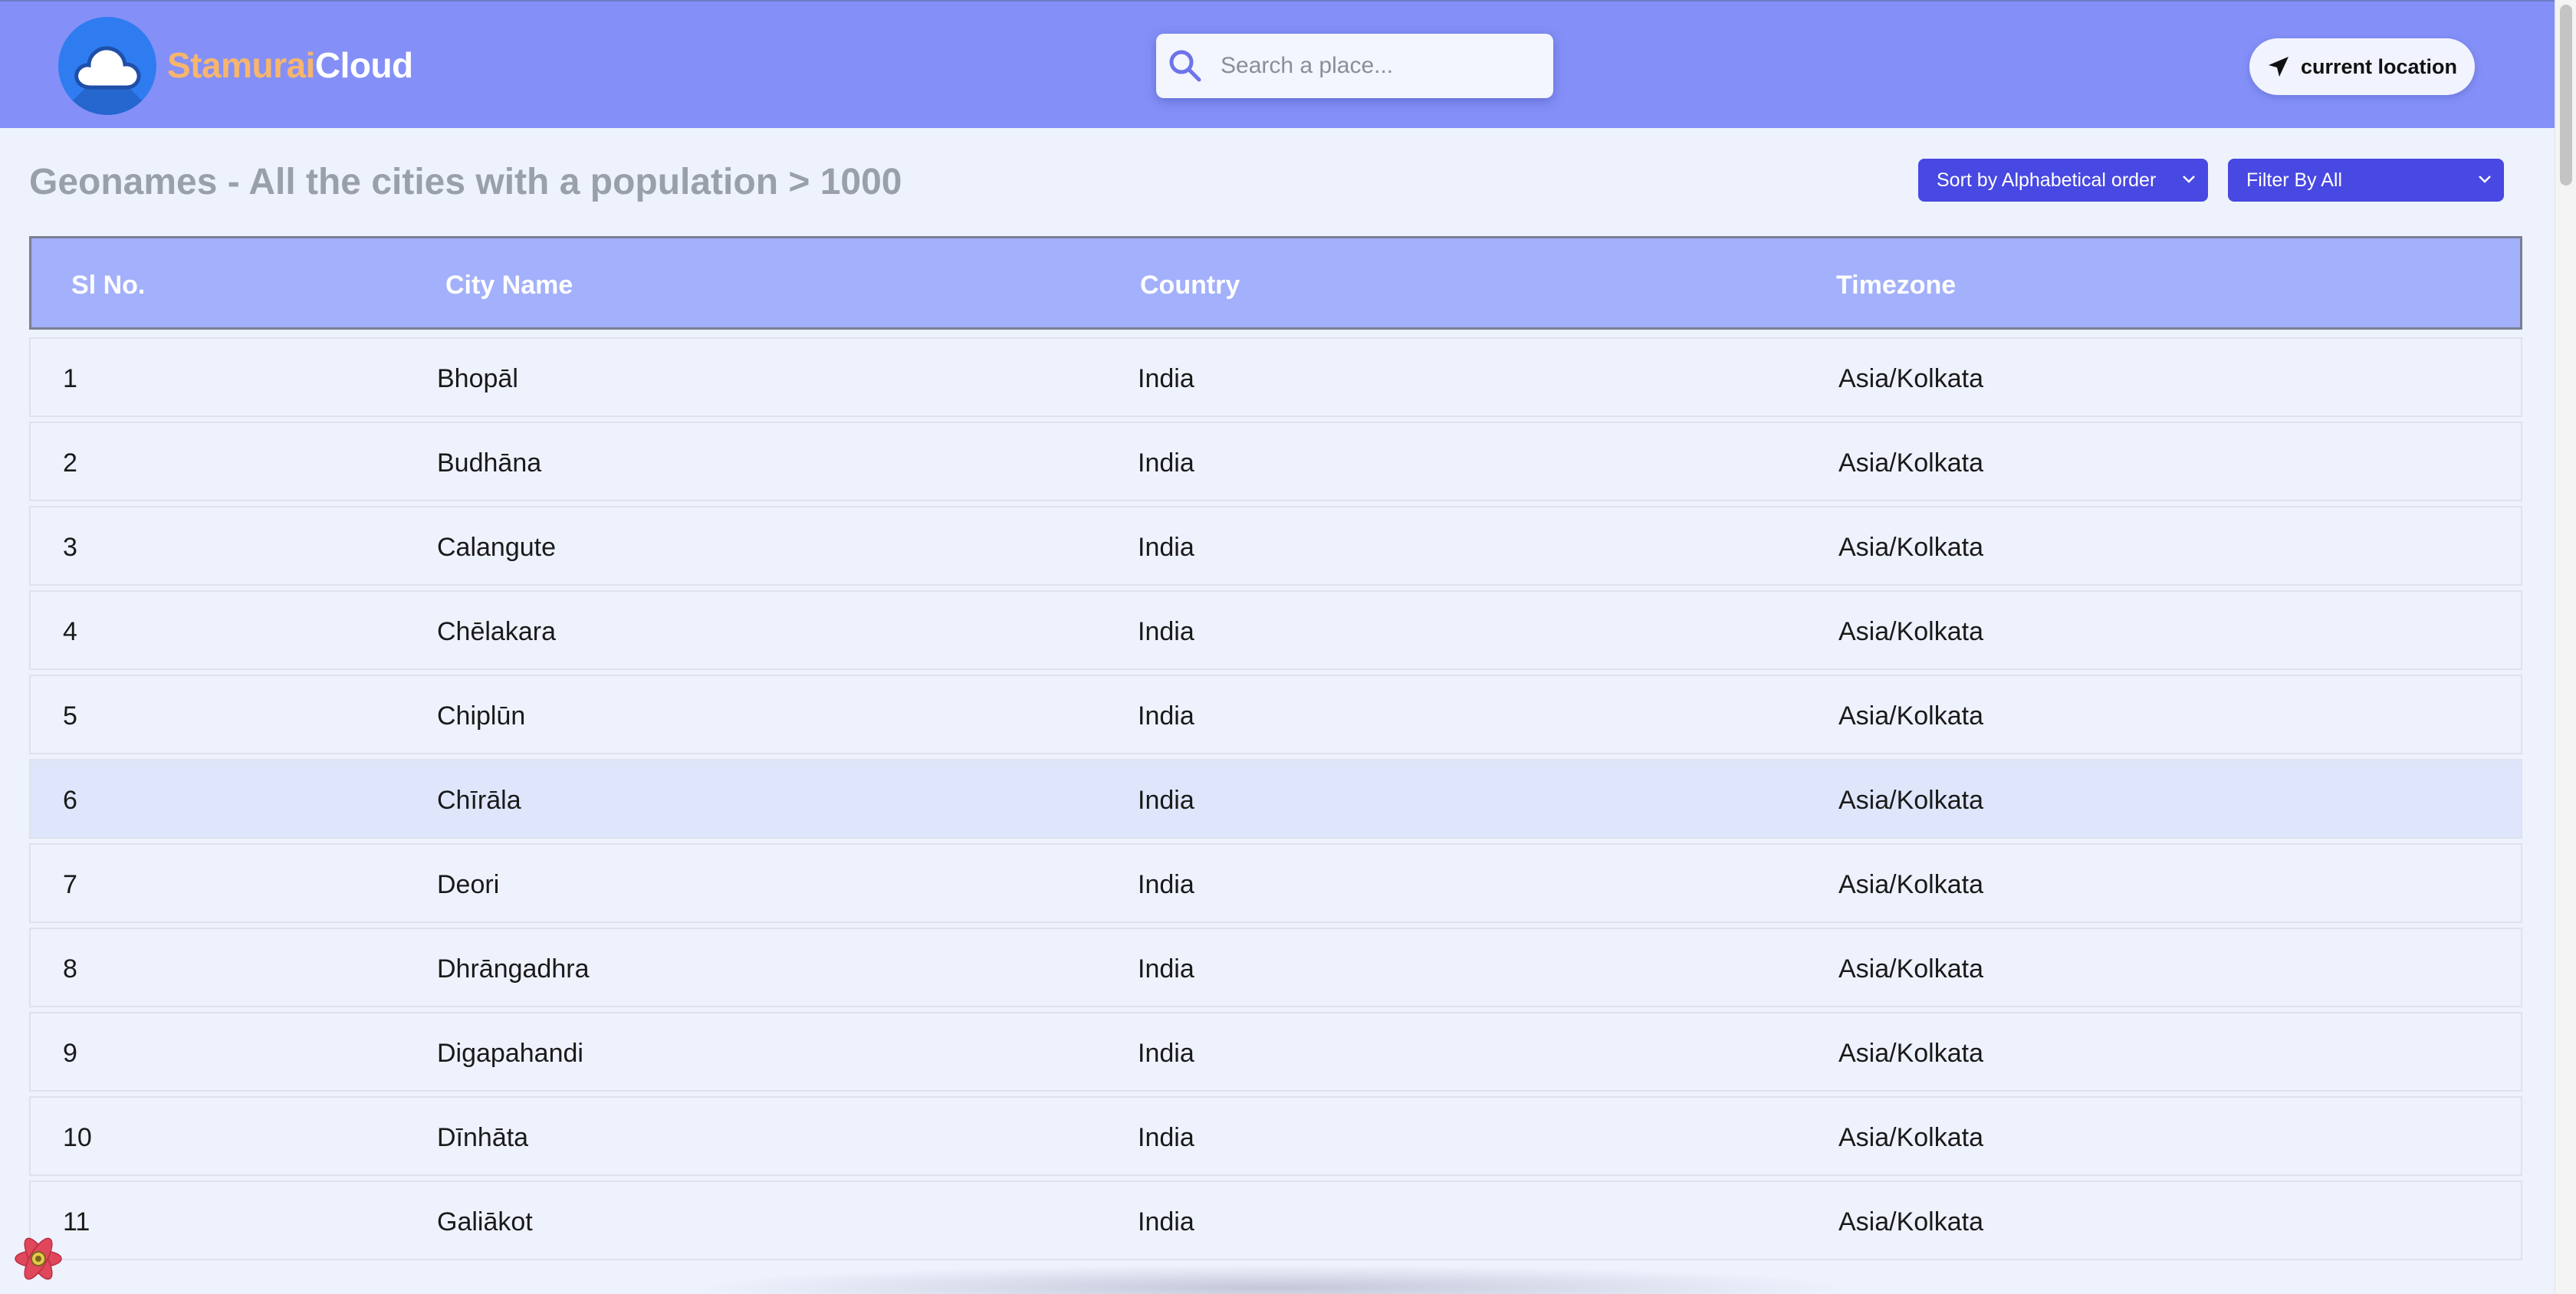 Image resolution: width=2576 pixels, height=1294 pixels. Describe the element at coordinates (2379, 66) in the screenshot. I see `current-location-label: current location` at that location.